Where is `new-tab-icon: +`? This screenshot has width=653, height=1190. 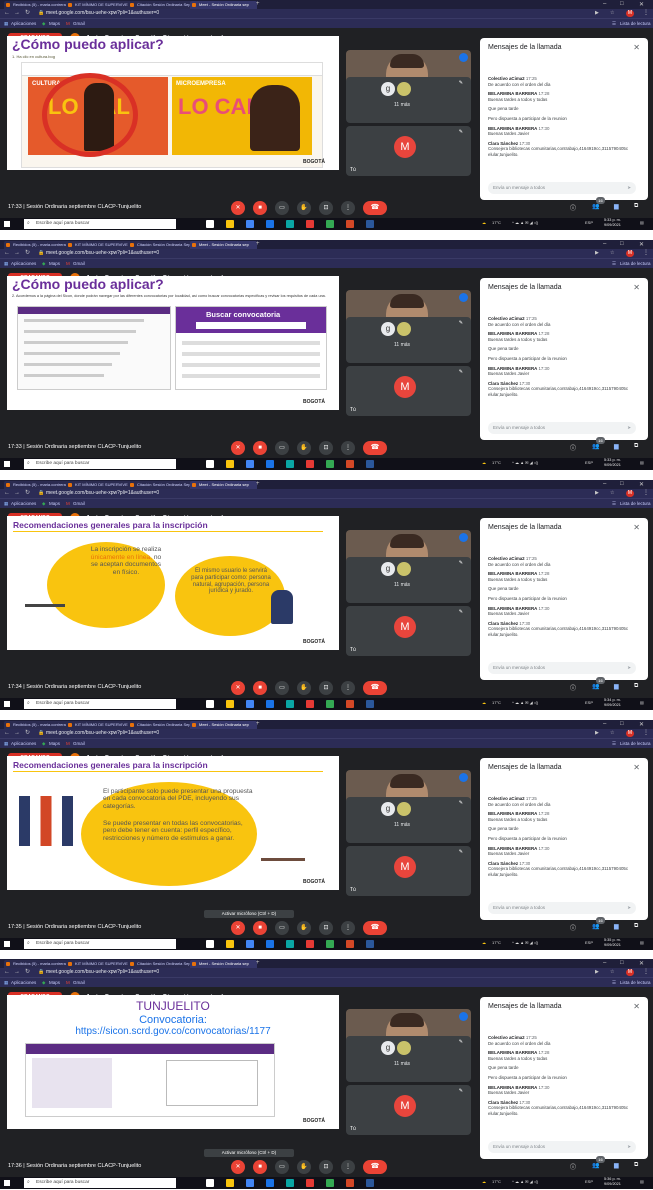
new-tab-icon: + is located at coordinates (258, 724).